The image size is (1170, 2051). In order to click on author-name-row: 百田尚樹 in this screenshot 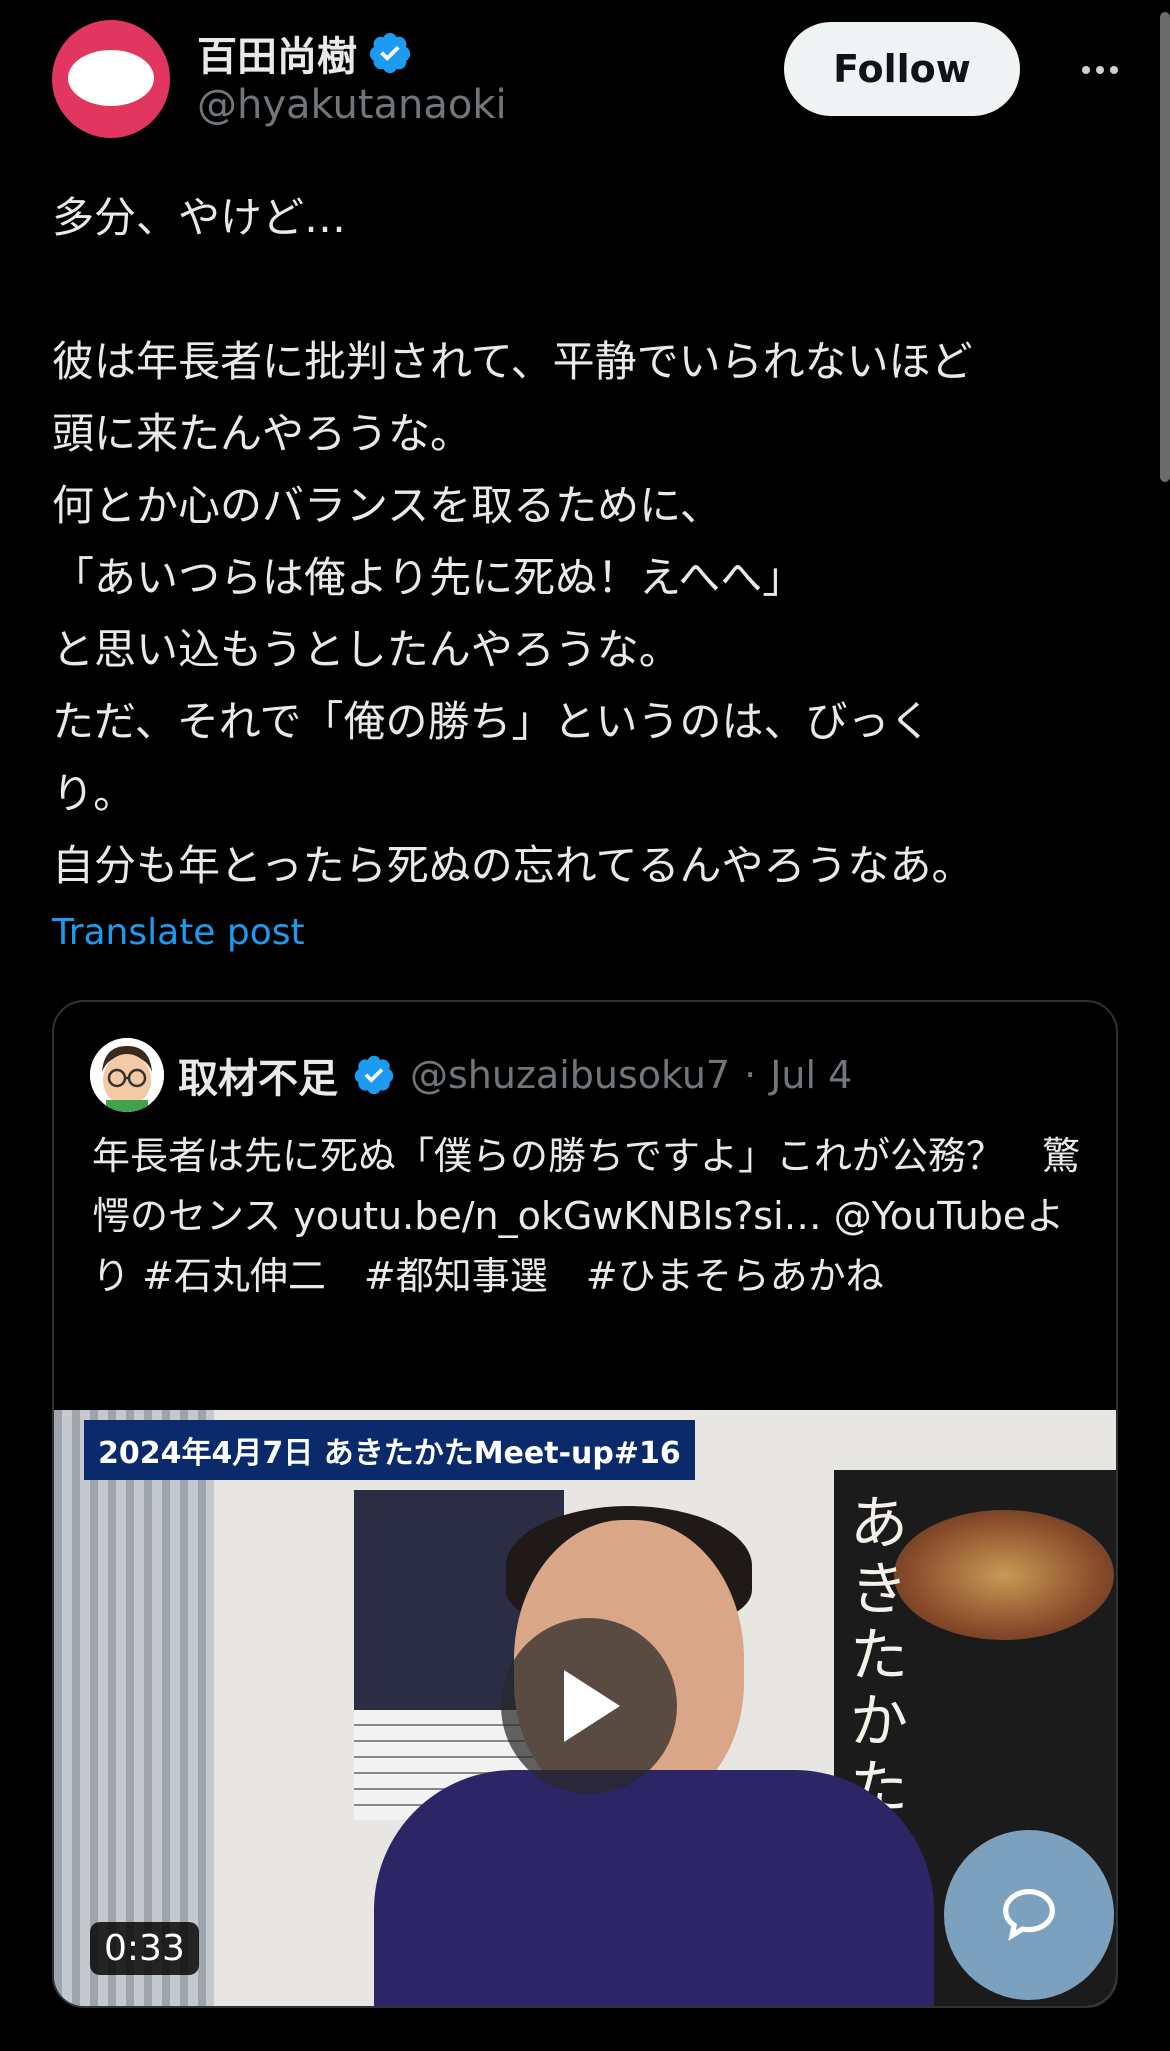, I will do `click(305, 53)`.